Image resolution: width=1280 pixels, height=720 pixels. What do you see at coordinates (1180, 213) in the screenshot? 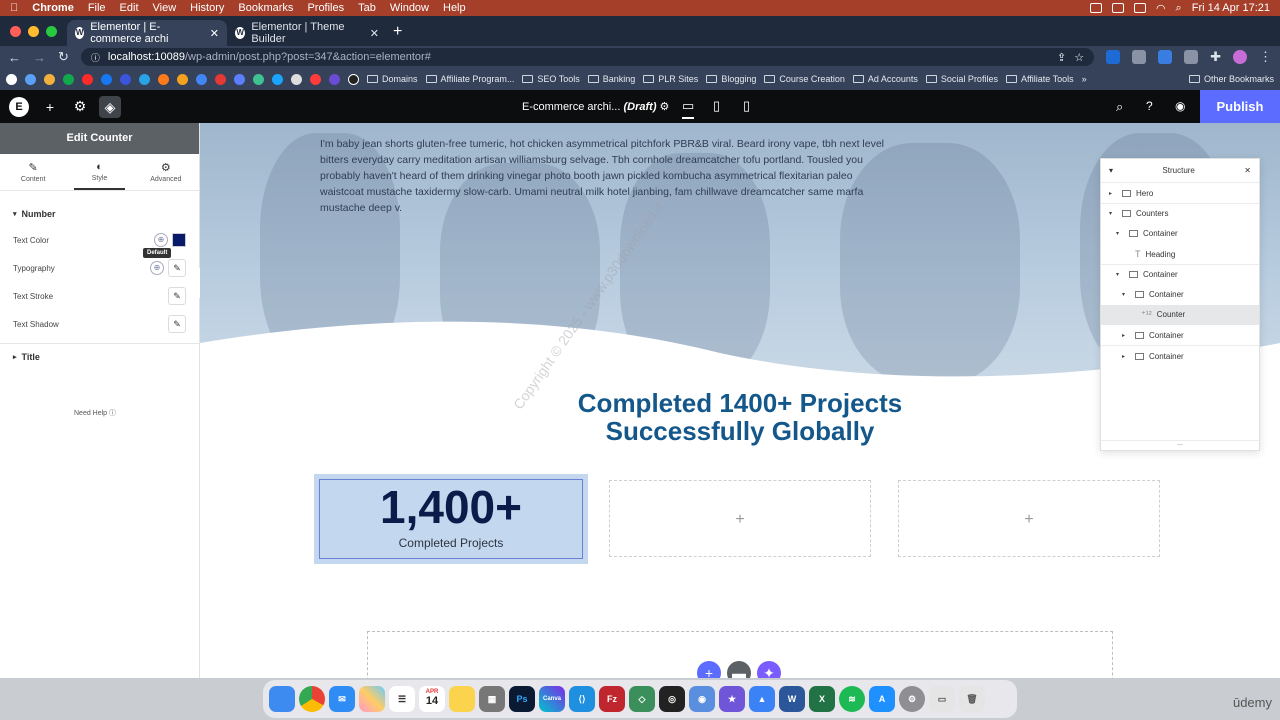
I see `structure-item-counters: ▾ Counters` at bounding box center [1180, 213].